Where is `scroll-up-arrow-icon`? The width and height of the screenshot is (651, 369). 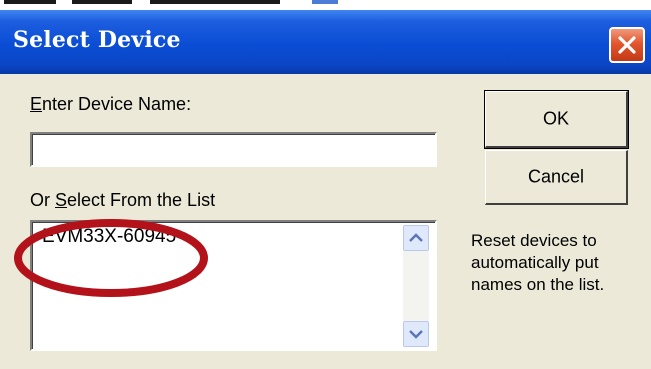
scroll-up-arrow-icon is located at coordinates (416, 237).